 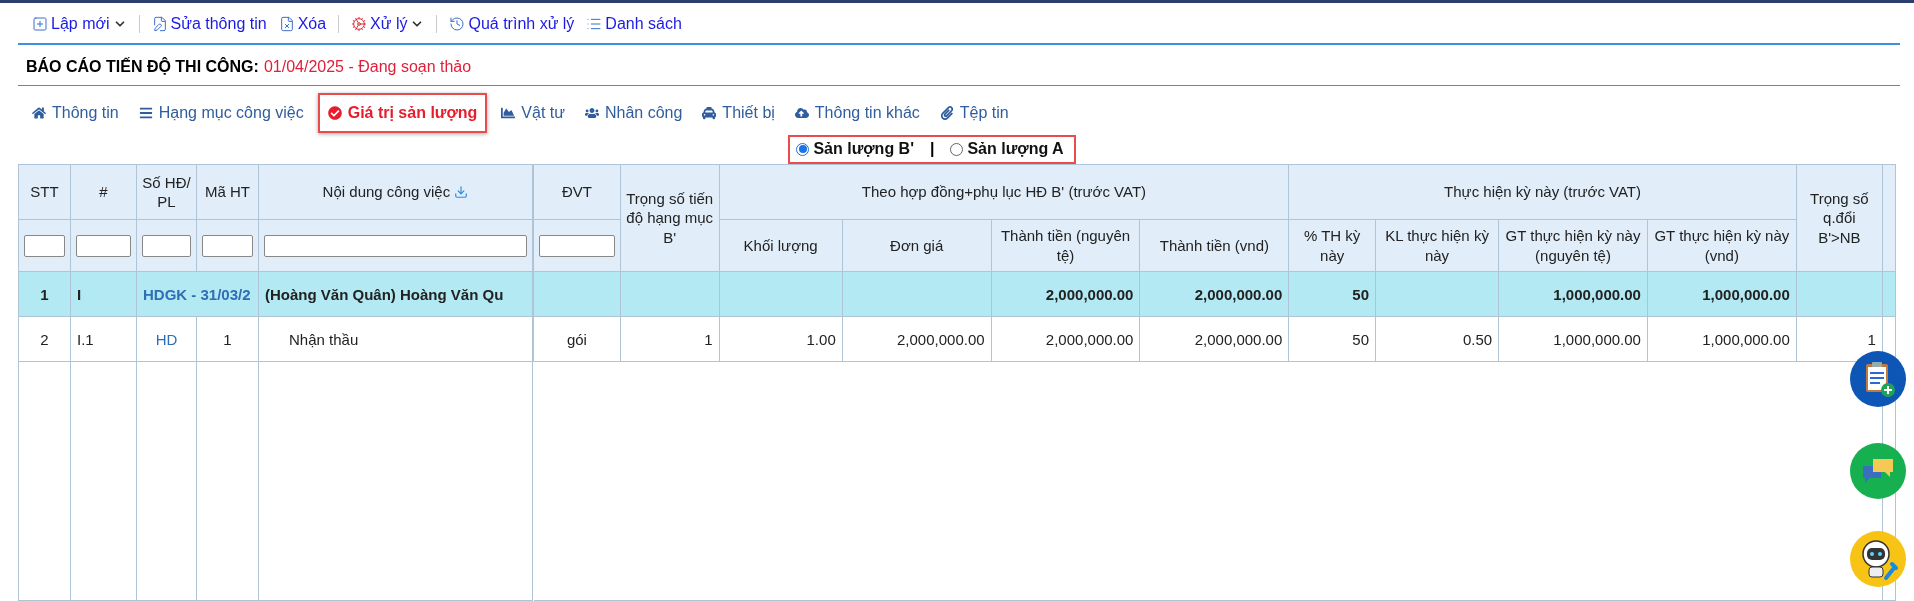 I want to click on column-header: GT thực hiện kỳ này (nguyên tệ), so click(x=1573, y=245).